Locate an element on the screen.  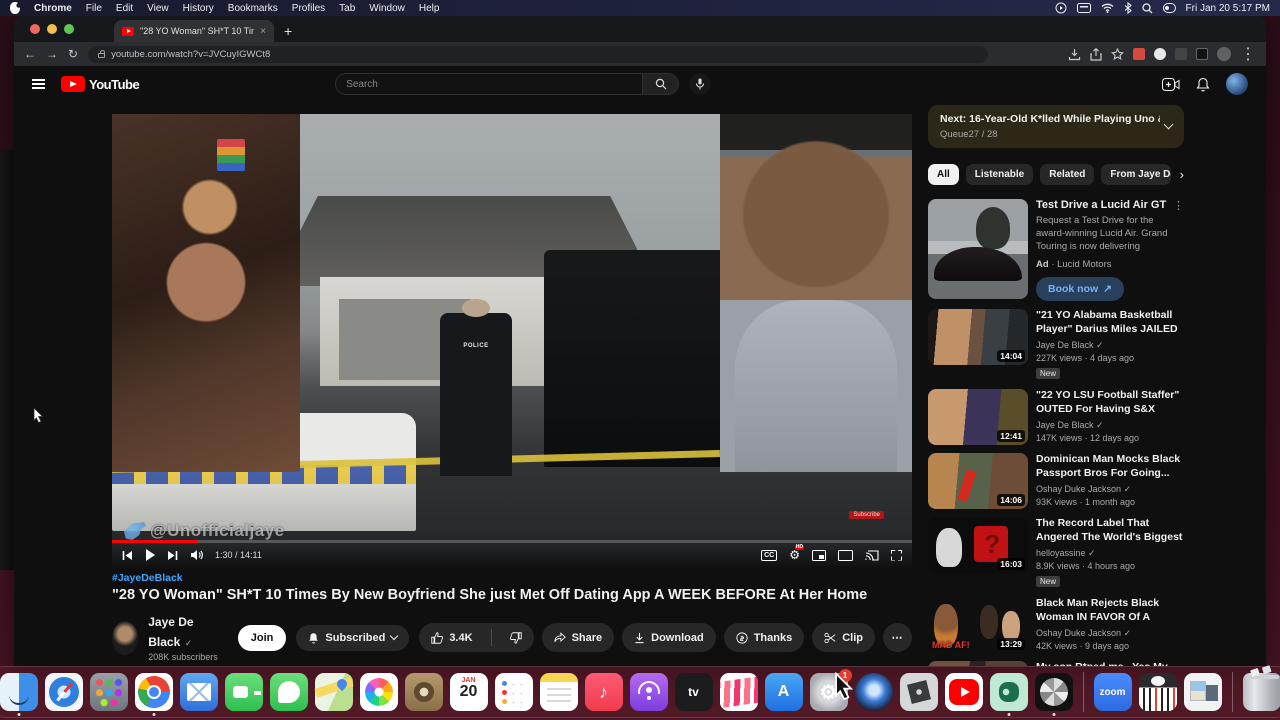
dock-maps-icon is located at coordinates (333, 692).